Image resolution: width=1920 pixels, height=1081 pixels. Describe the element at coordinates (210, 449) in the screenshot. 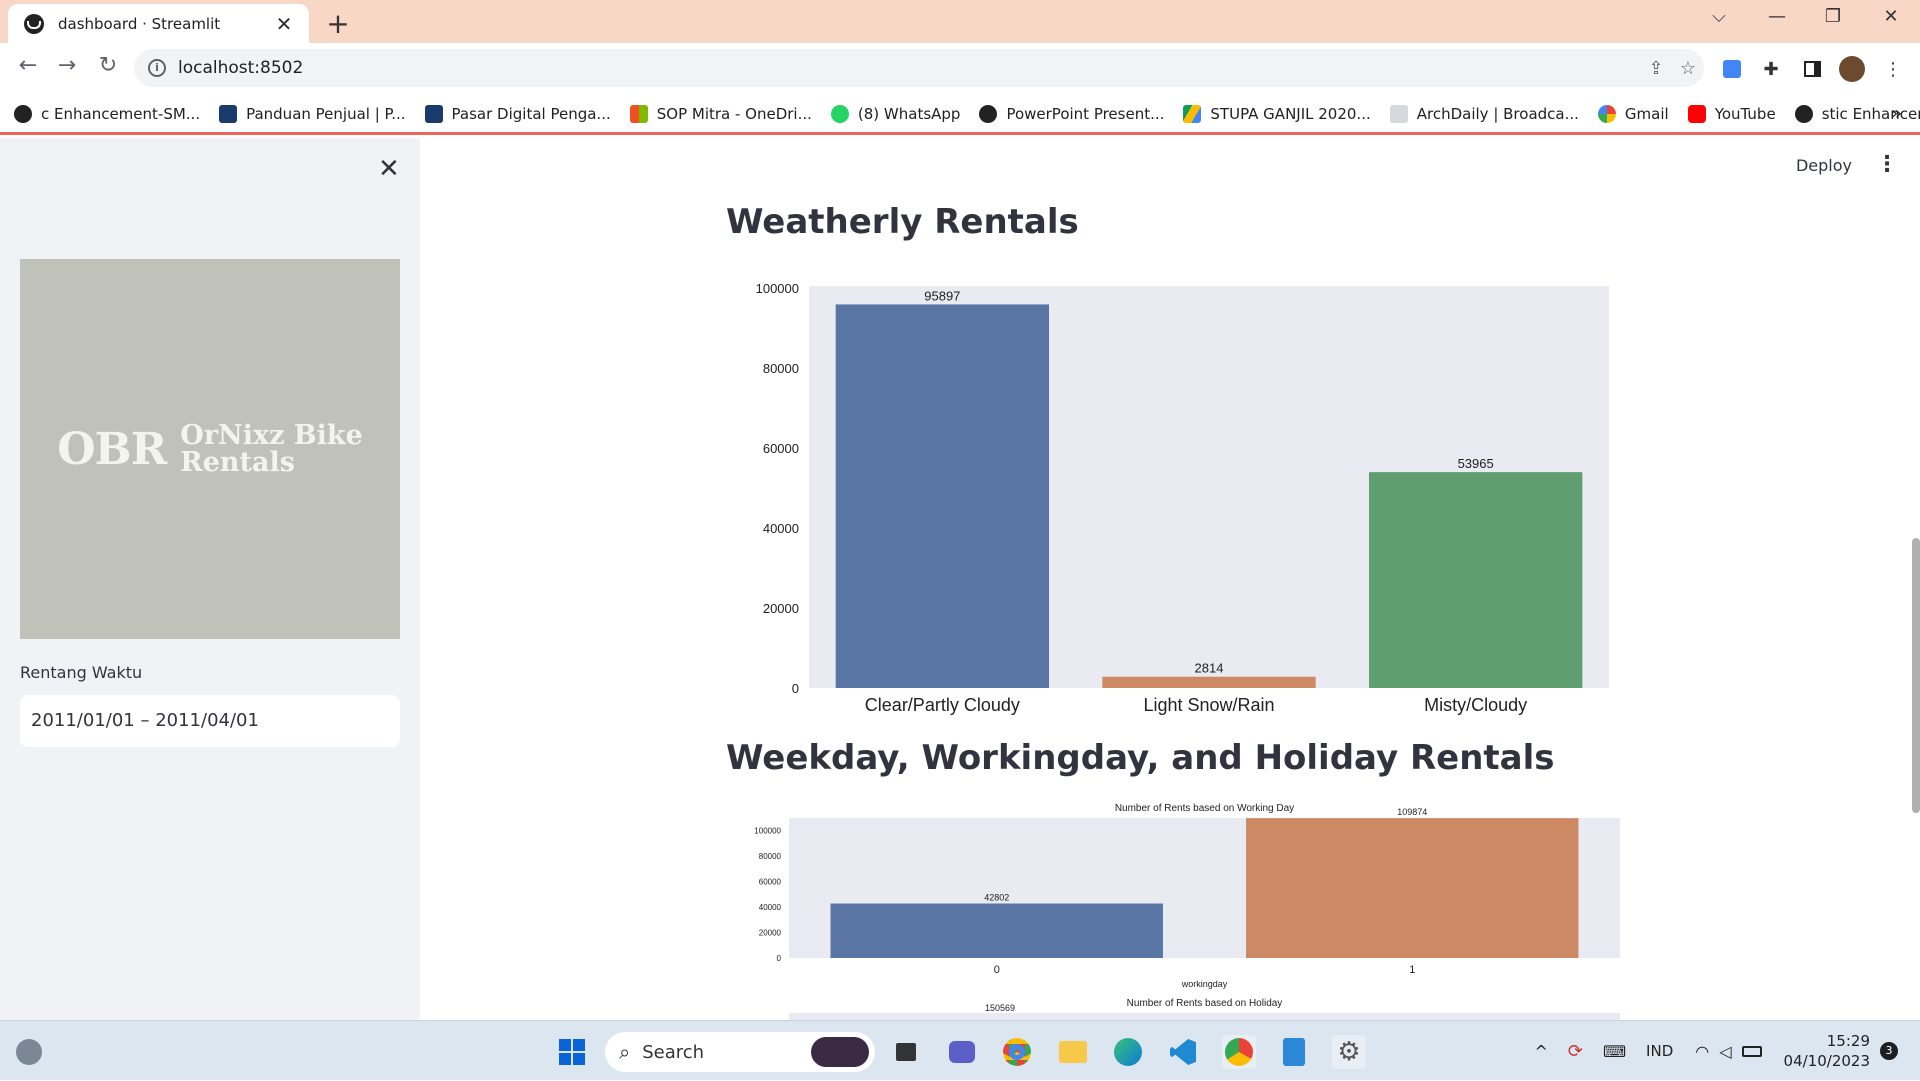

I see `brand-logo: OBR OrNixz Bike Rentals` at that location.